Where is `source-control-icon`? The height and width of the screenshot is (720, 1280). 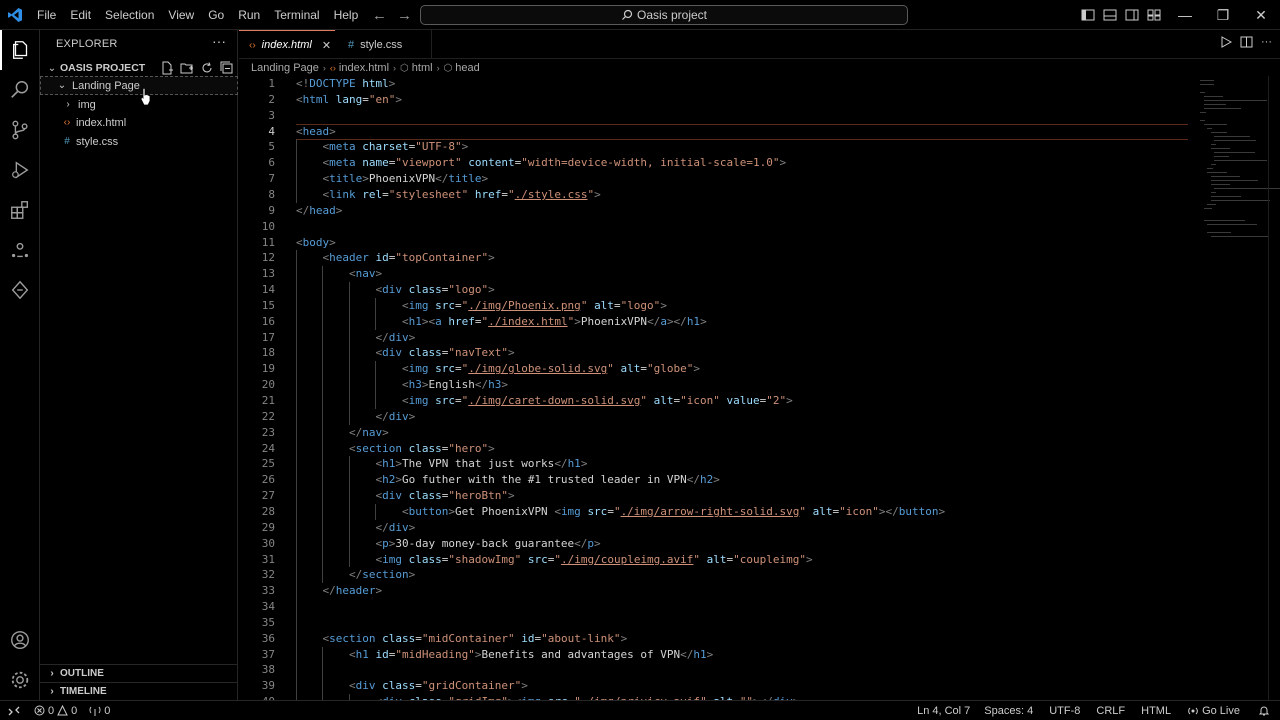 source-control-icon is located at coordinates (20, 130).